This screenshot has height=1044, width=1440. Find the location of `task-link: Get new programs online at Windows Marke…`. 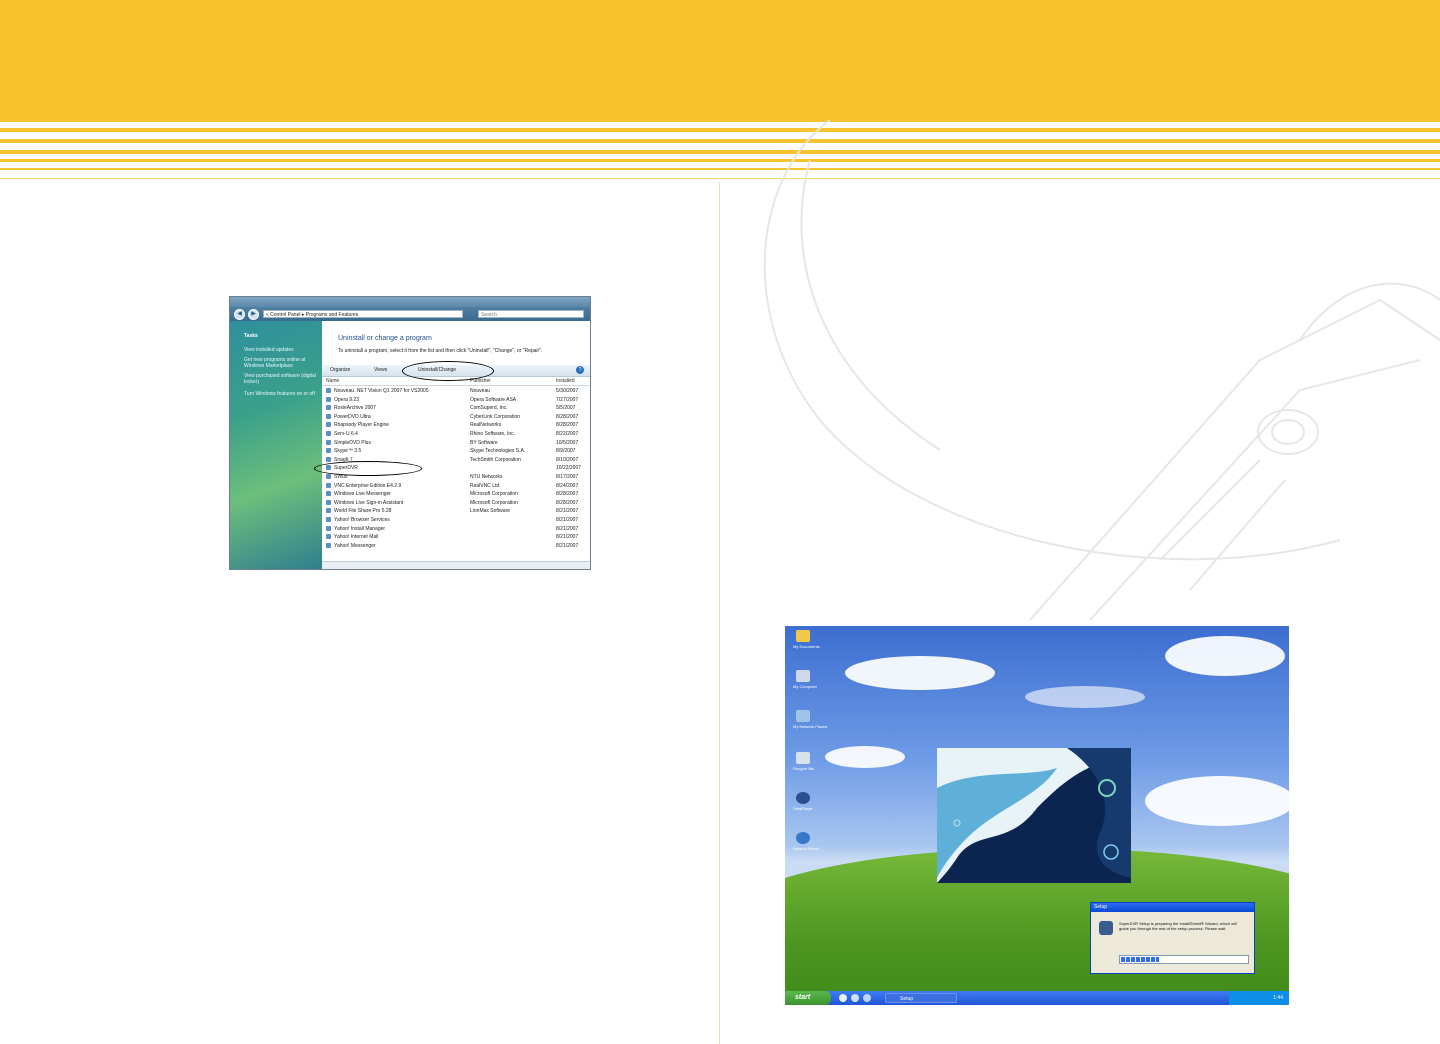

task-link: Get new programs online at Windows Marke… is located at coordinates (280, 363).